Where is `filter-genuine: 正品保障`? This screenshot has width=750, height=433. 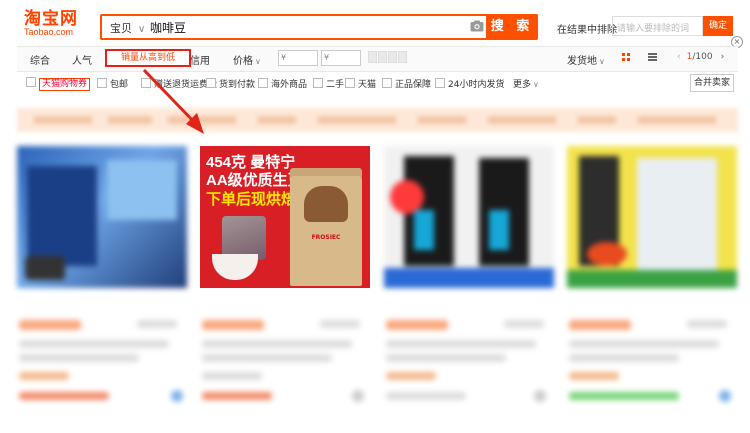
filter-genuine: 正品保障 is located at coordinates (406, 83).